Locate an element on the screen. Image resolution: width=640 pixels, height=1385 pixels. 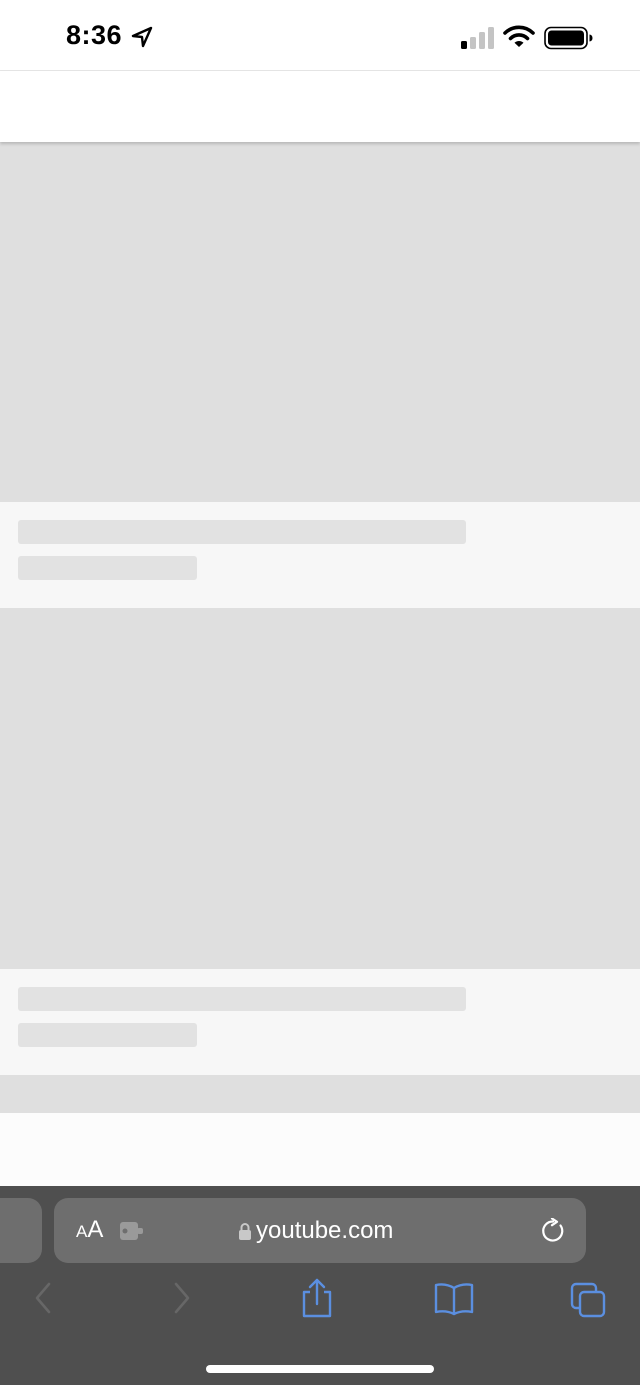
previous-tab-bar is located at coordinates (21, 1230).